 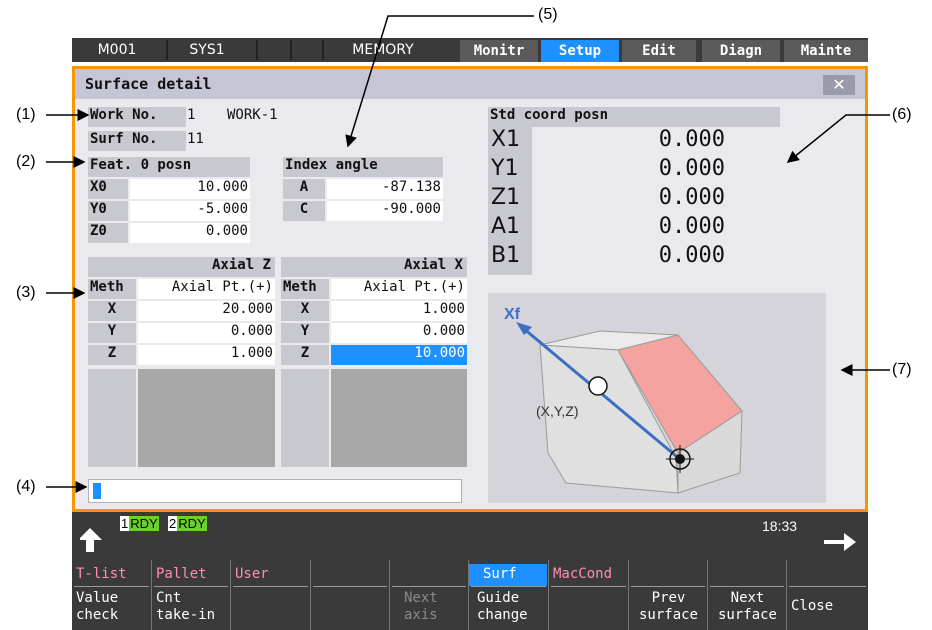 What do you see at coordinates (190, 595) in the screenshot?
I see `softkey-cnt-take-in: Pallet Cnt take-in` at bounding box center [190, 595].